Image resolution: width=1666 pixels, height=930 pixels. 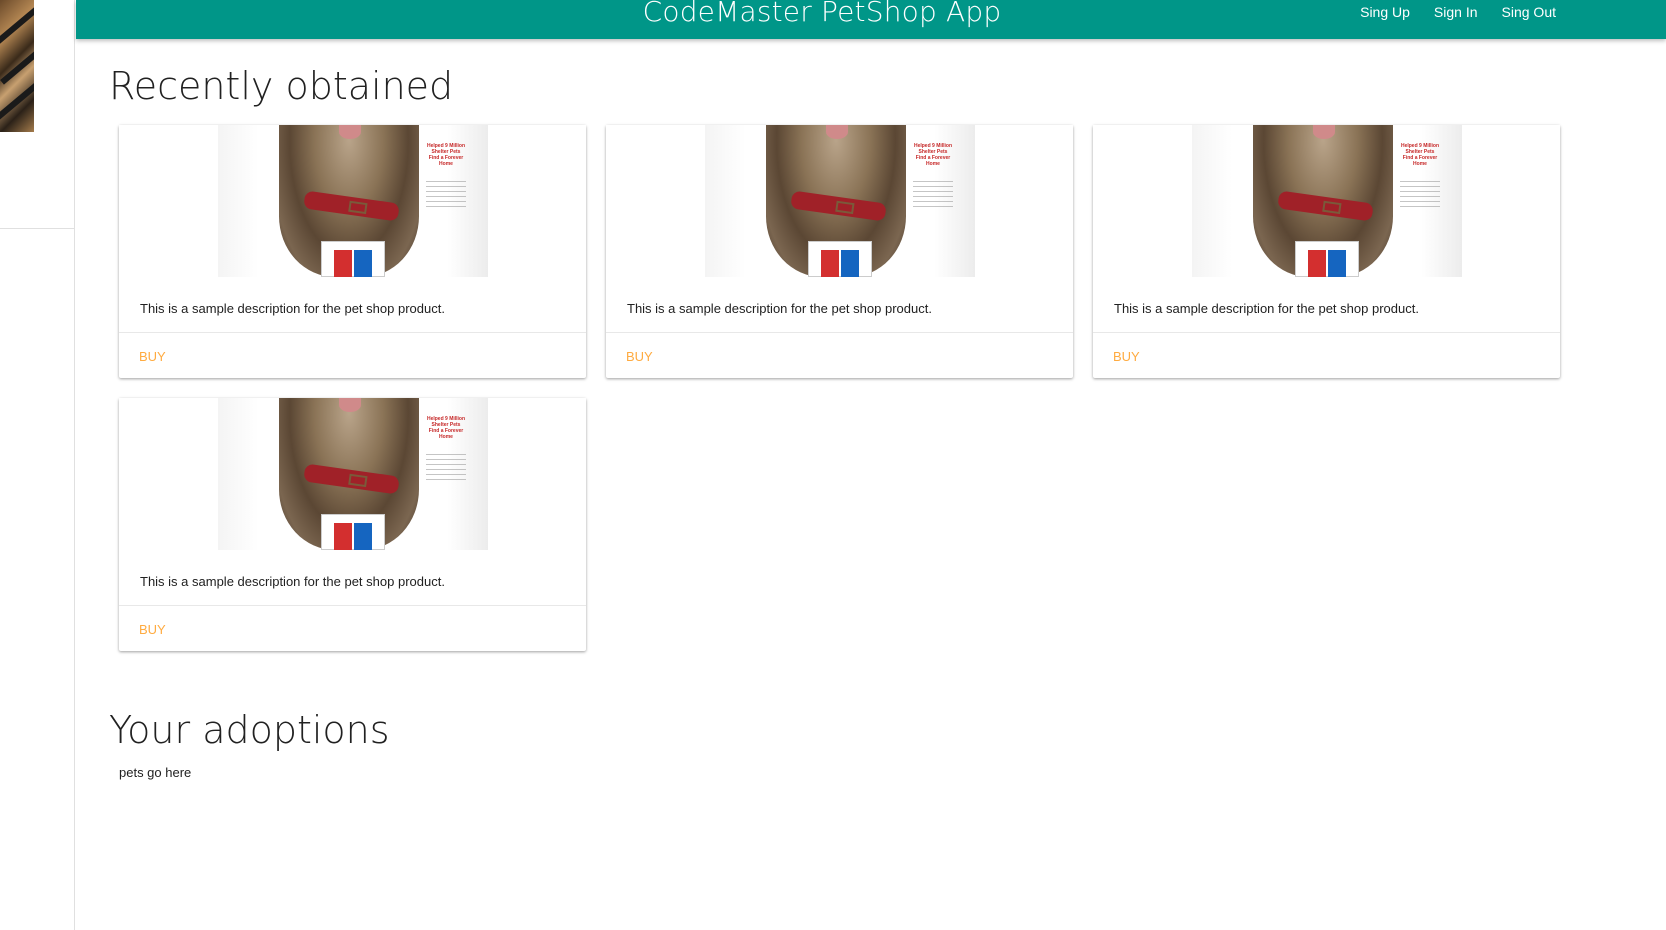 What do you see at coordinates (37, 465) in the screenshot?
I see `sidebar` at bounding box center [37, 465].